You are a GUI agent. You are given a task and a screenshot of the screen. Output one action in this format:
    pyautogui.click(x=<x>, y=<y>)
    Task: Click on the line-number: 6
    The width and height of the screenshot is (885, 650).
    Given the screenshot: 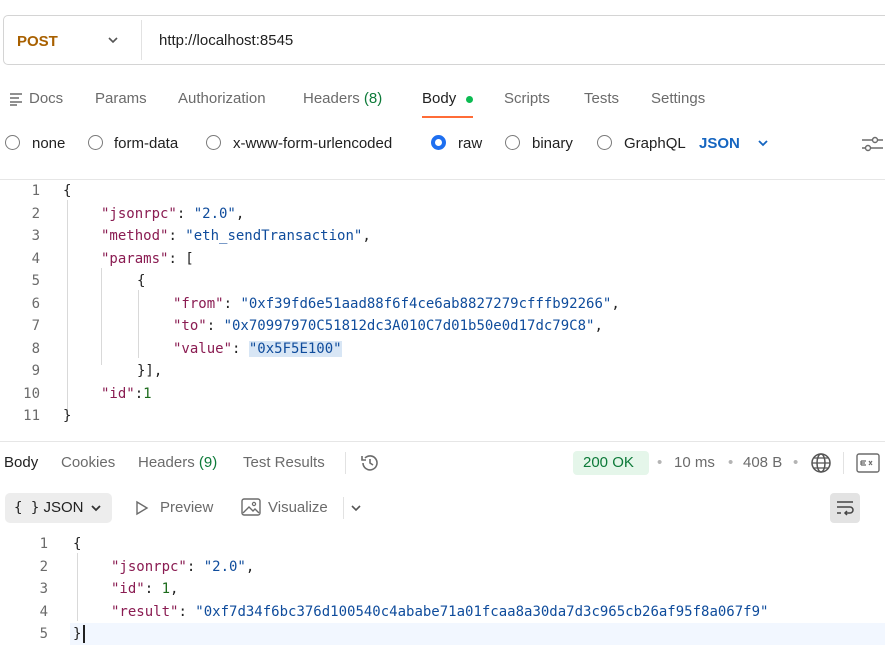 What is the action you would take?
    pyautogui.click(x=35, y=304)
    